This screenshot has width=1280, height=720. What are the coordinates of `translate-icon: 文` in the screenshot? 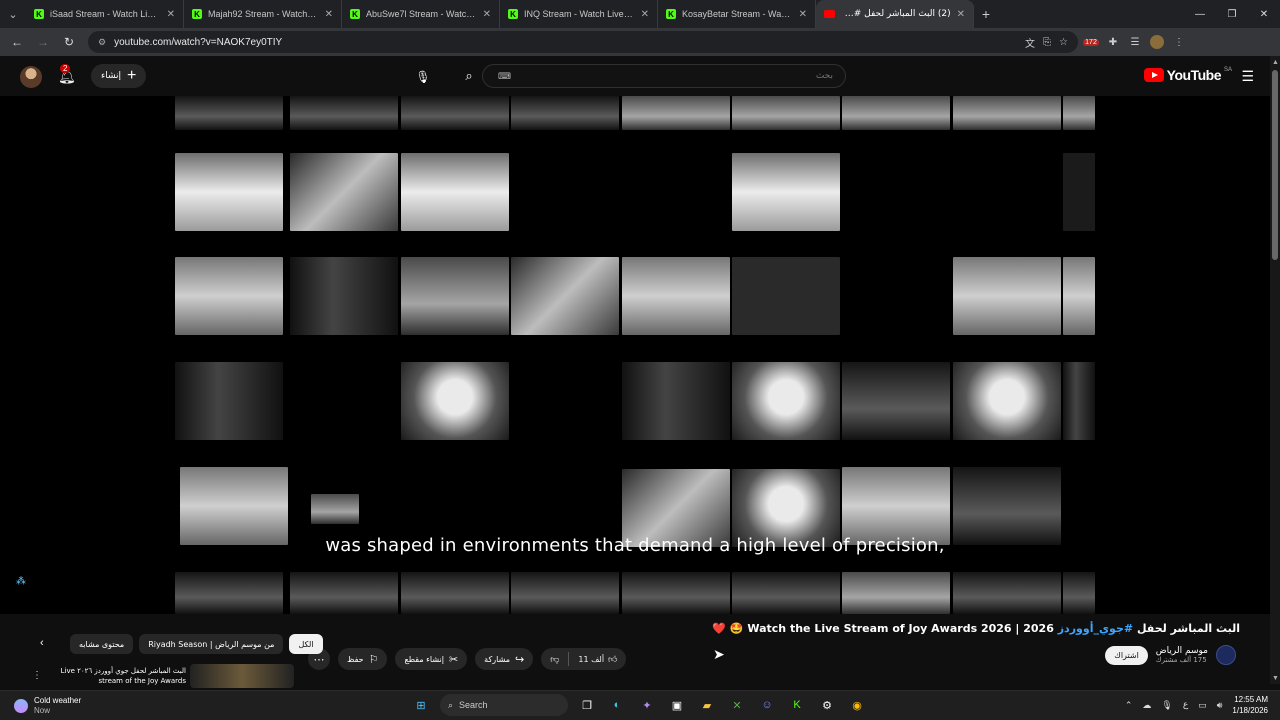 It's located at (1030, 42).